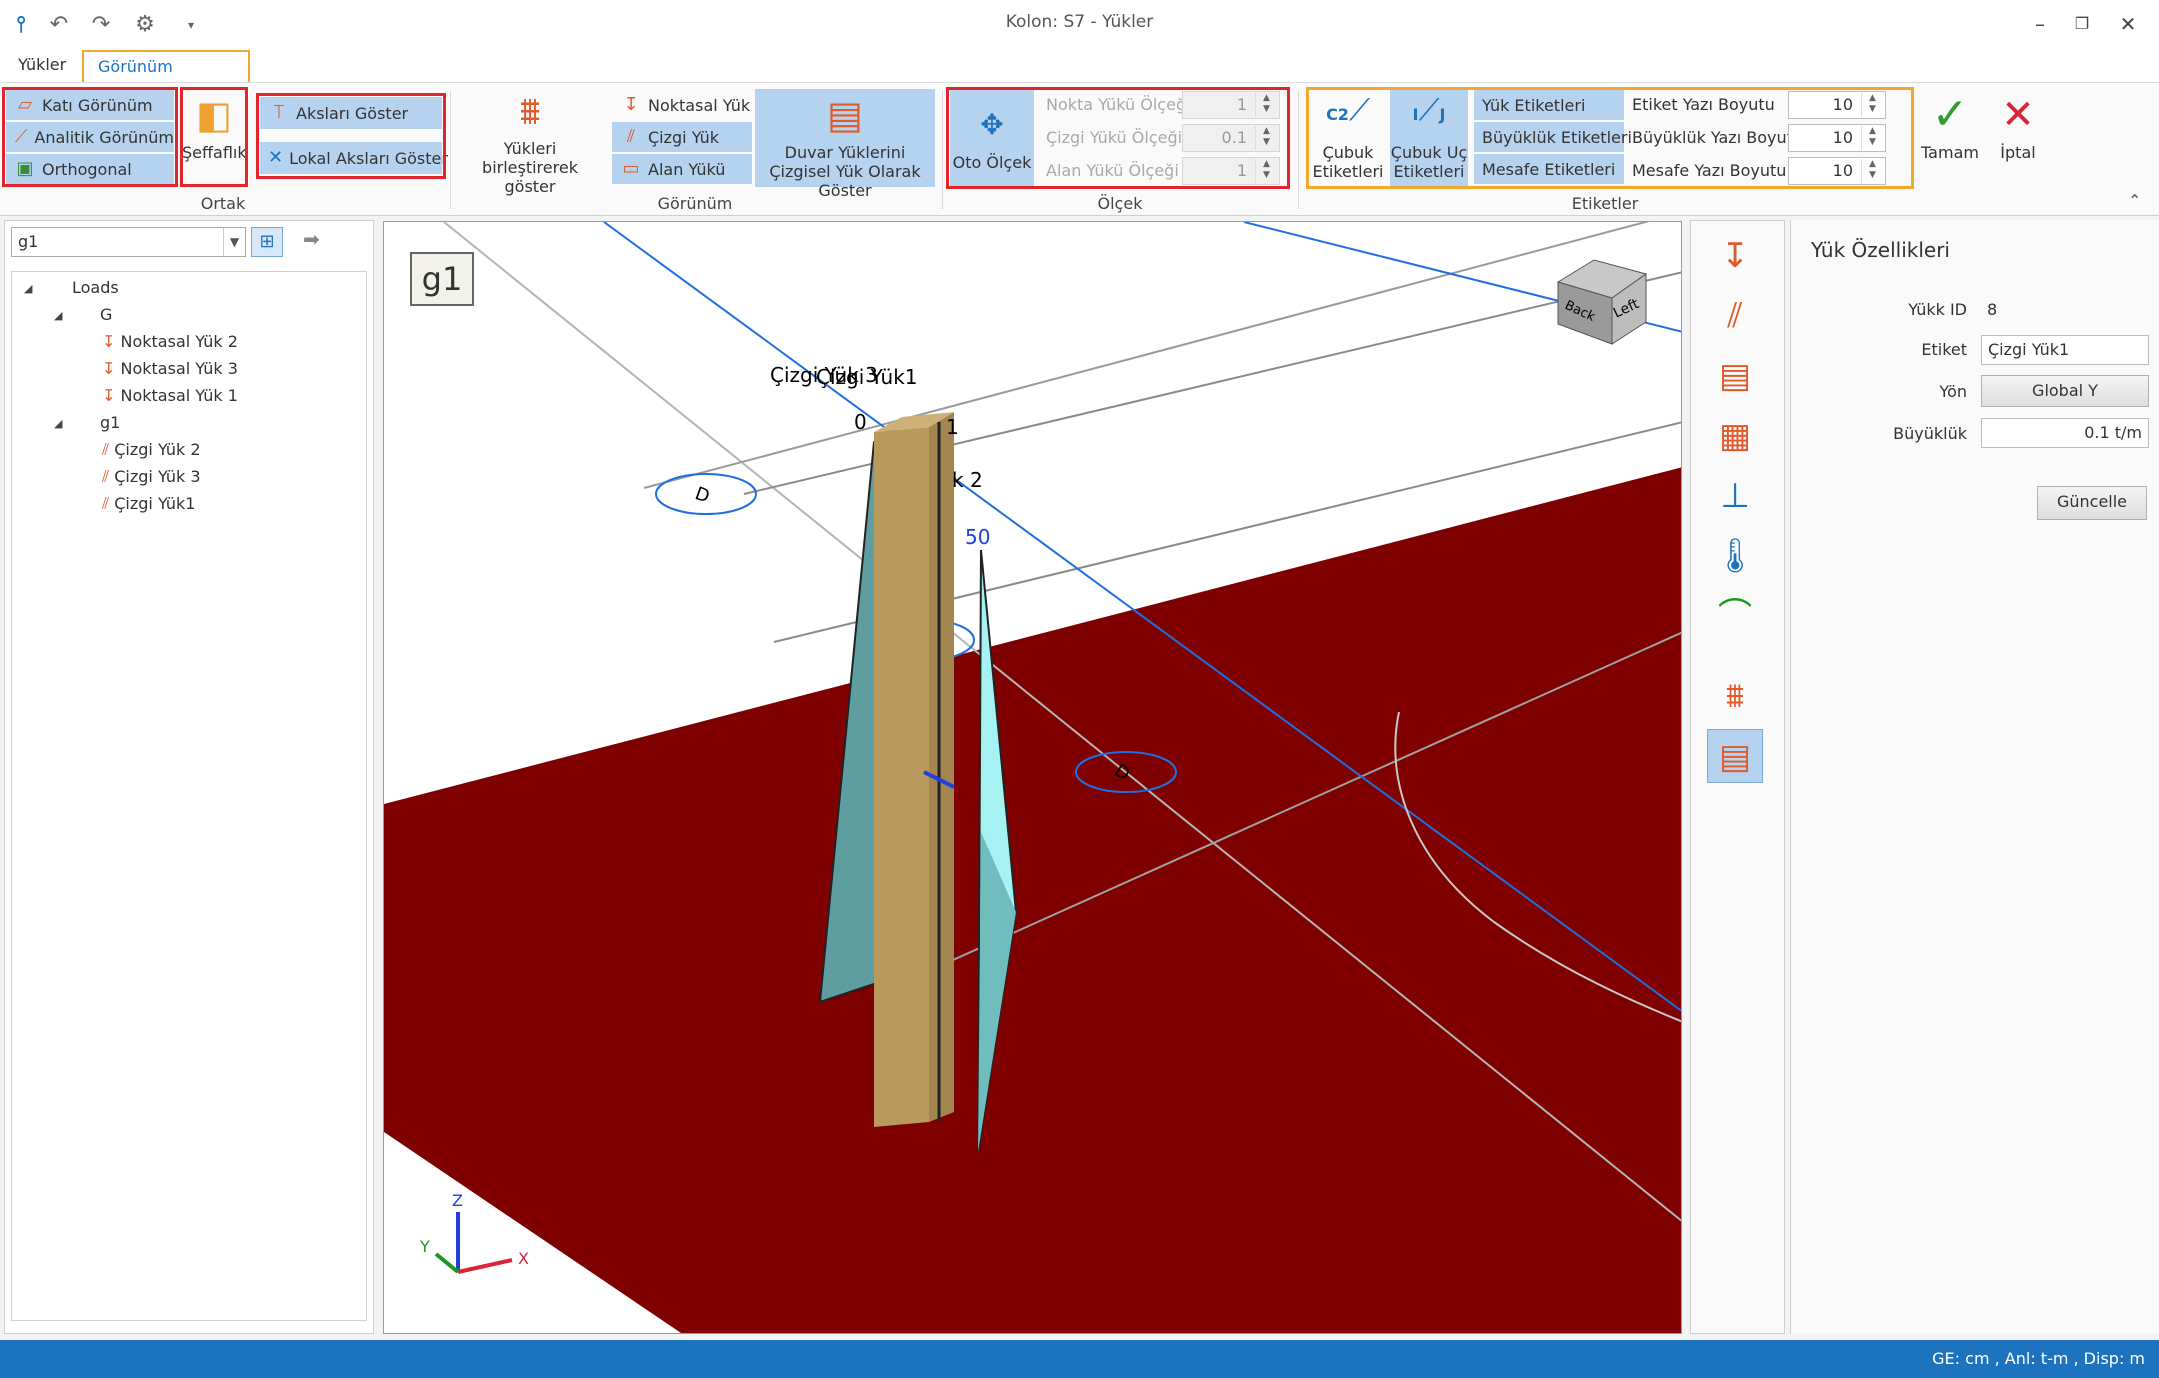  Describe the element at coordinates (2092, 503) in the screenshot. I see `guncelle-button: Güncelle` at that location.